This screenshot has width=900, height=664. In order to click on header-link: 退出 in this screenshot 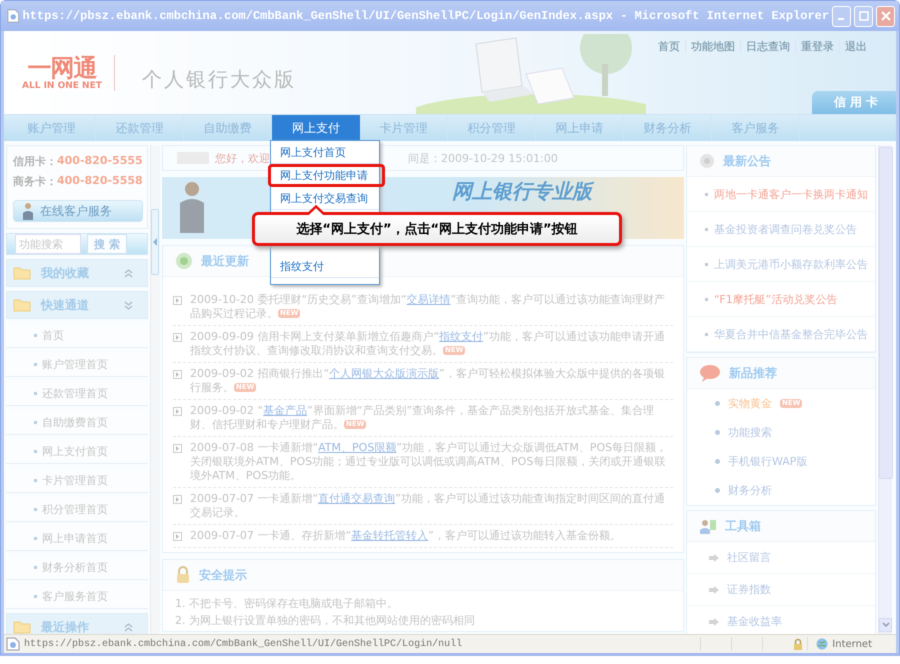, I will do `click(855, 46)`.